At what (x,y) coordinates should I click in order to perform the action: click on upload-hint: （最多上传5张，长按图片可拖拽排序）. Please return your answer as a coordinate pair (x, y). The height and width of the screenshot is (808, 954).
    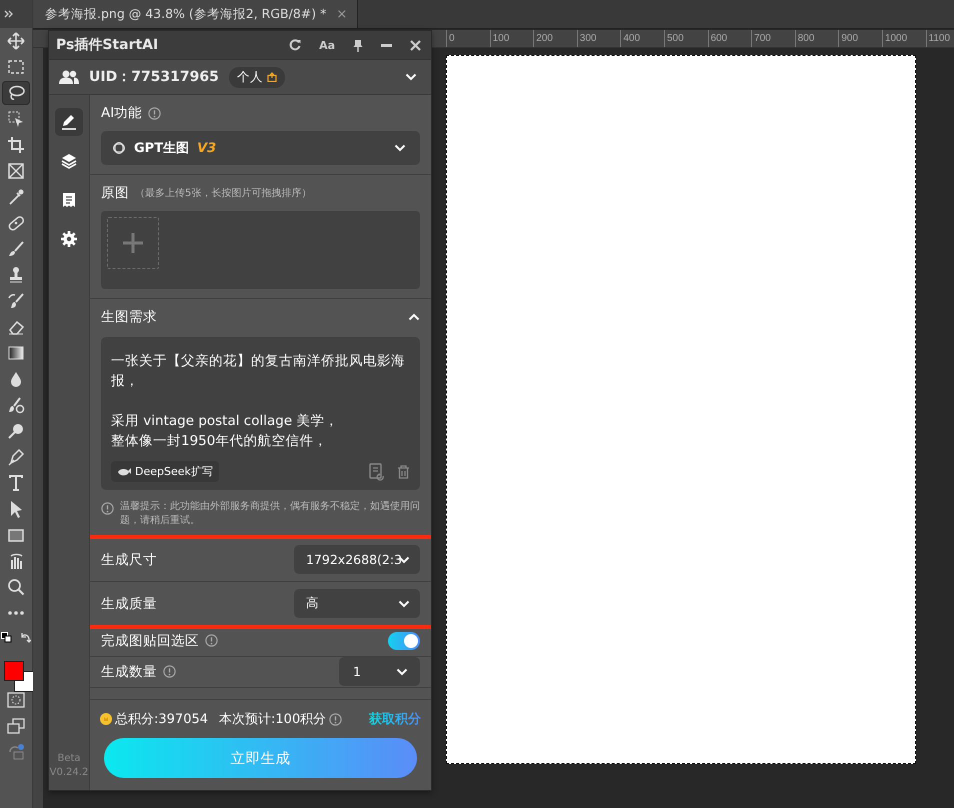
    Looking at the image, I should click on (223, 193).